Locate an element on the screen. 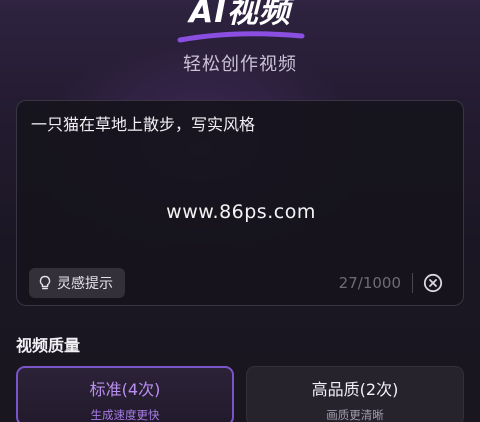 The height and width of the screenshot is (422, 480). quality-option-high: 高品质(2次) 画质更清晰 is located at coordinates (355, 394).